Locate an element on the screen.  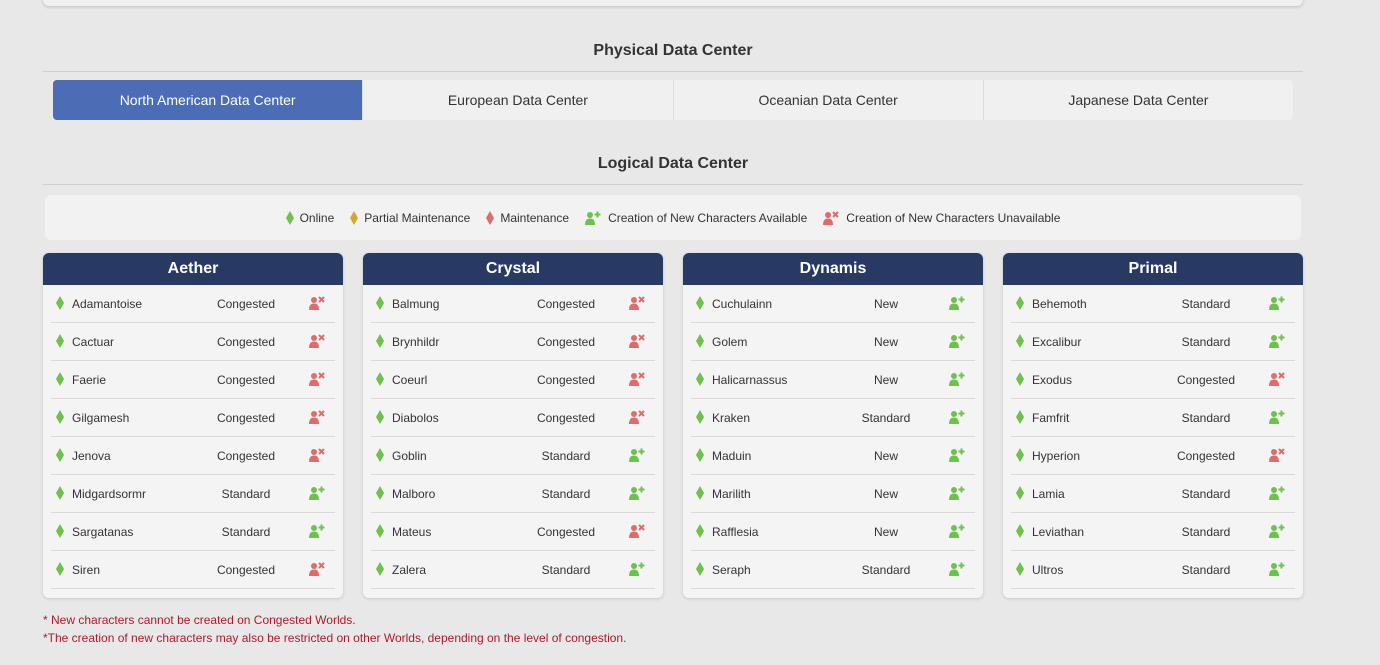
world-name: Zalera is located at coordinates (409, 569).